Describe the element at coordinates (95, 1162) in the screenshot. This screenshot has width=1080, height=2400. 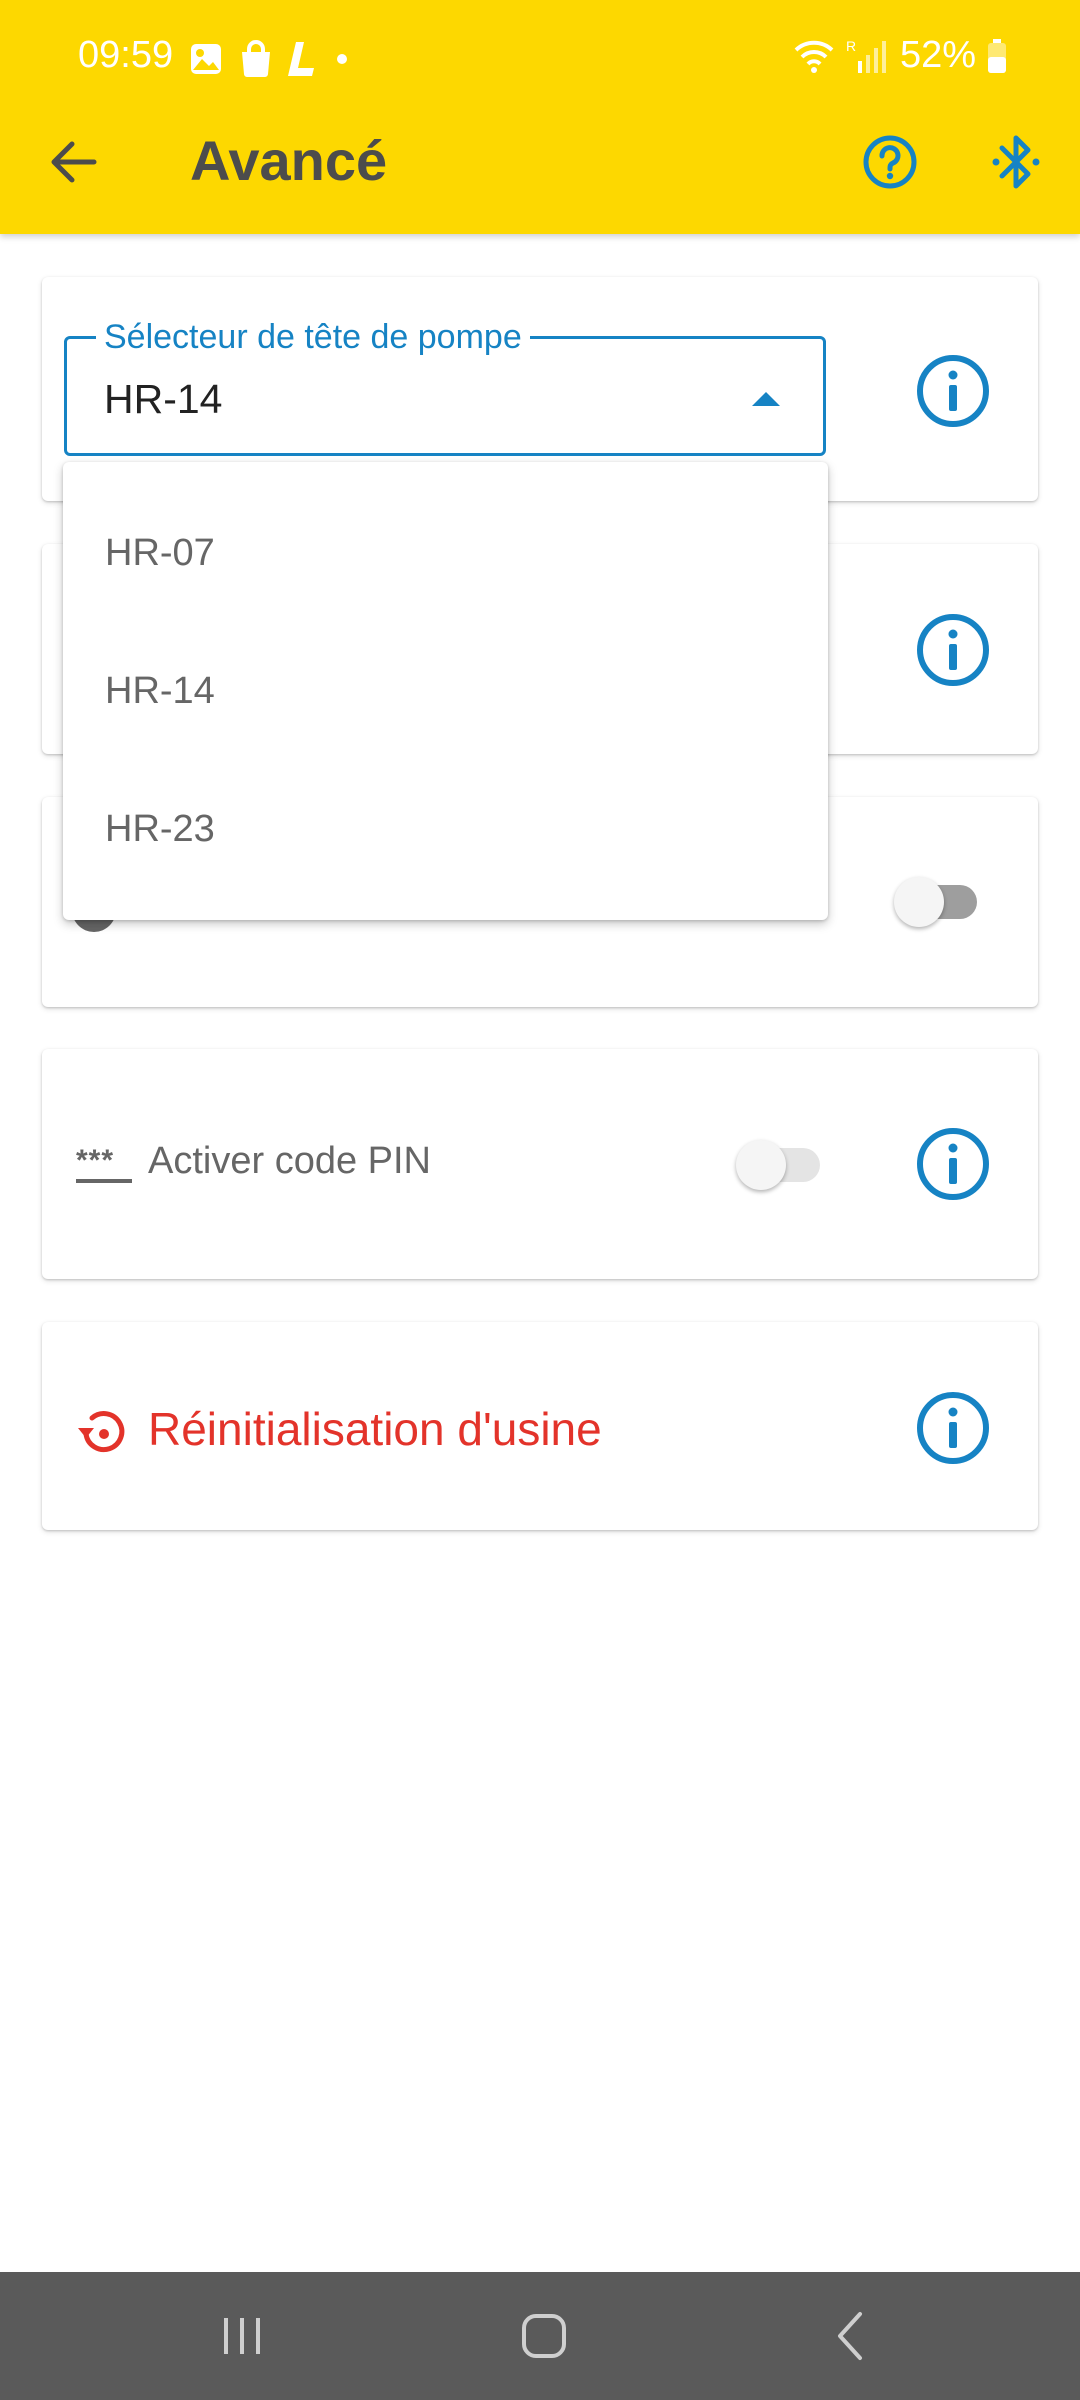
I see `pin-asterisks-glyph: ***` at that location.